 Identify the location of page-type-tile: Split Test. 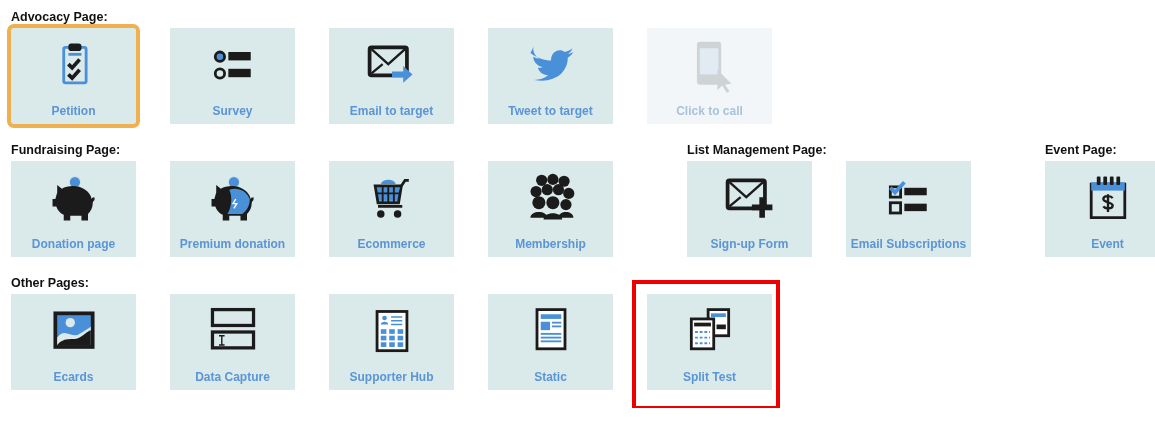
(709, 342).